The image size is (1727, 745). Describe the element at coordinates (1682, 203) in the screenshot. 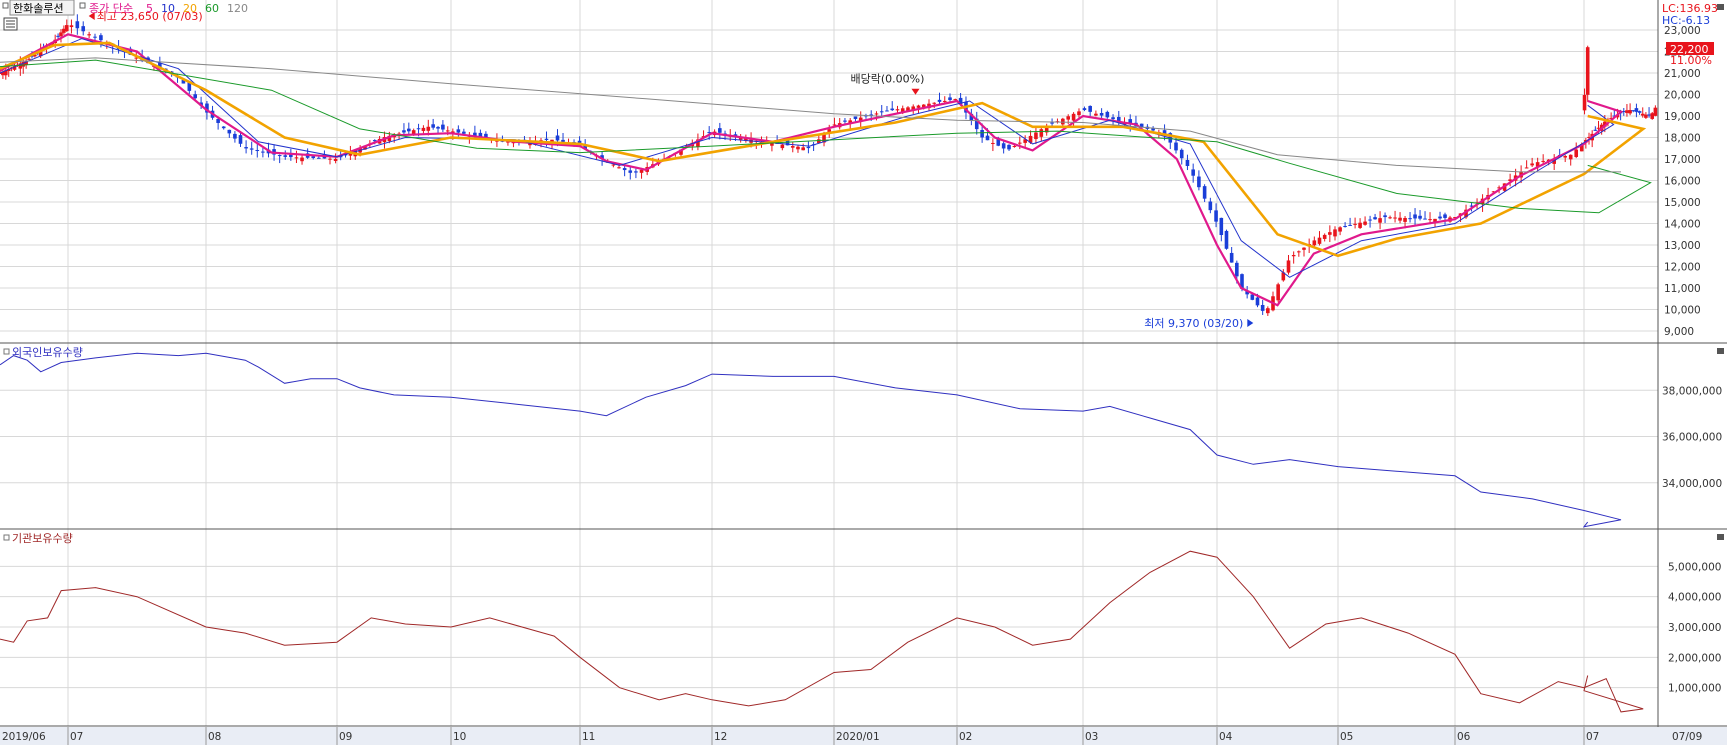

I see `price-tick-label: 15,000` at that location.